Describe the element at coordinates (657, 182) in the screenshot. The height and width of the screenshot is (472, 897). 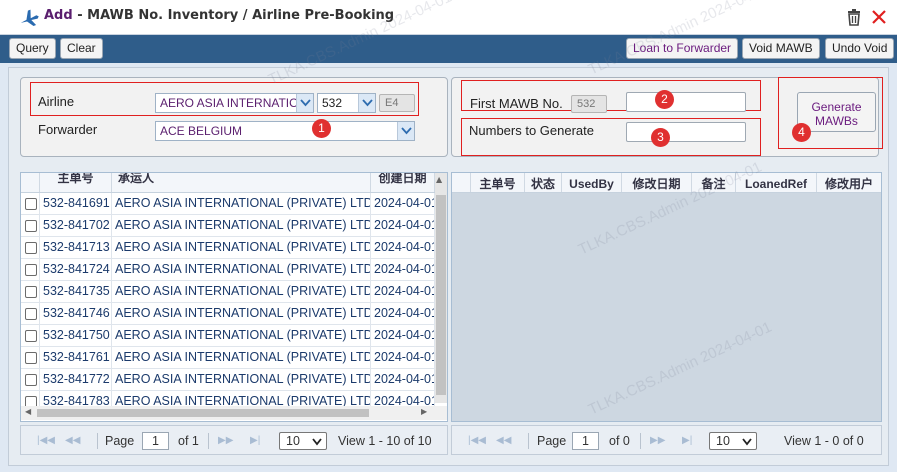
I see `header-modified-date: 修改日期` at that location.